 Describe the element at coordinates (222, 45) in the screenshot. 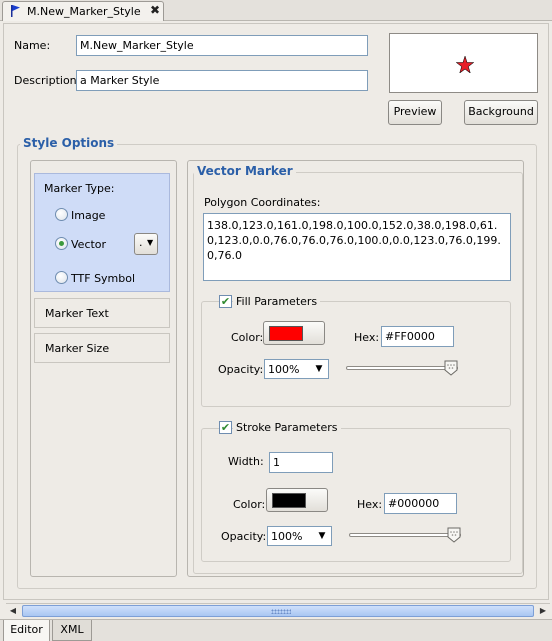

I see `name-input` at that location.